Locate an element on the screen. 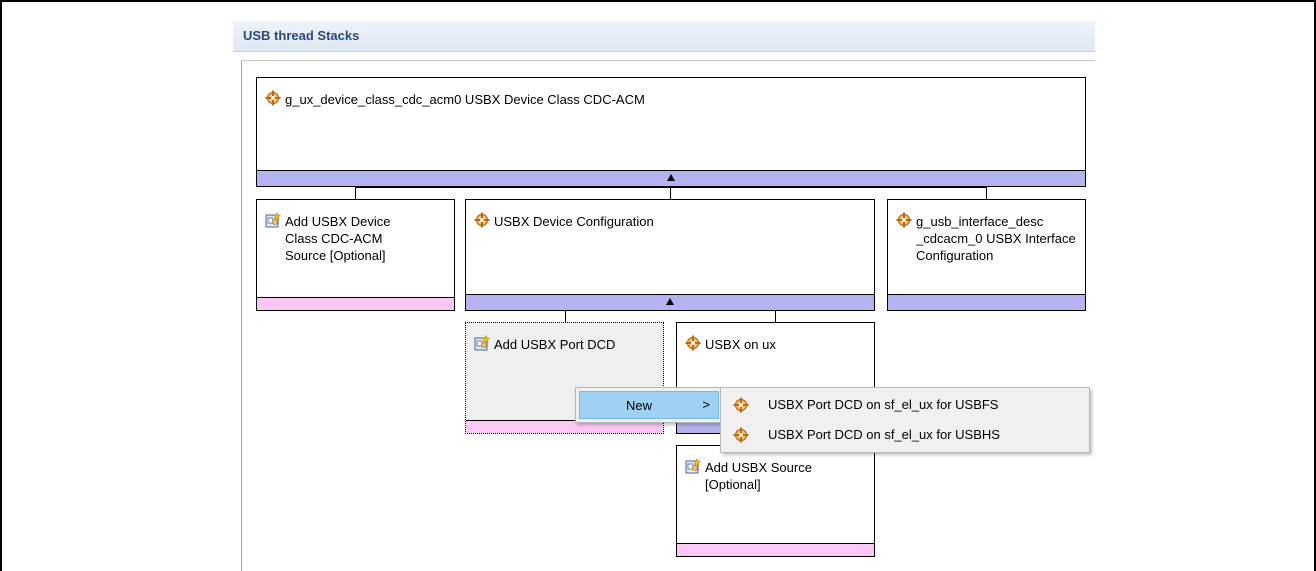 Image resolution: width=1316 pixels, height=571 pixels. menu-item-new: New > is located at coordinates (649, 405).